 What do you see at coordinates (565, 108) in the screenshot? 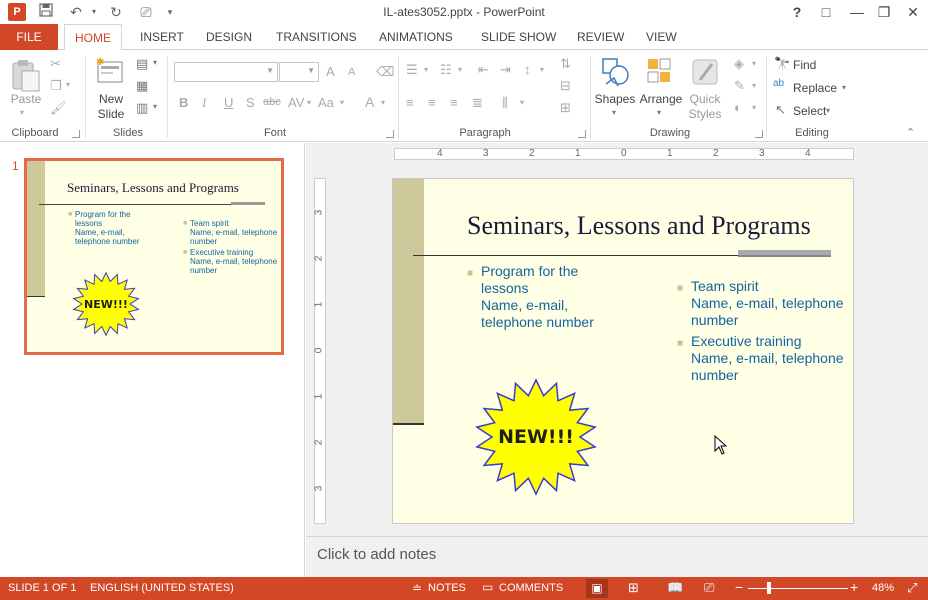
I see `smartart-icon: ⊞` at bounding box center [565, 108].